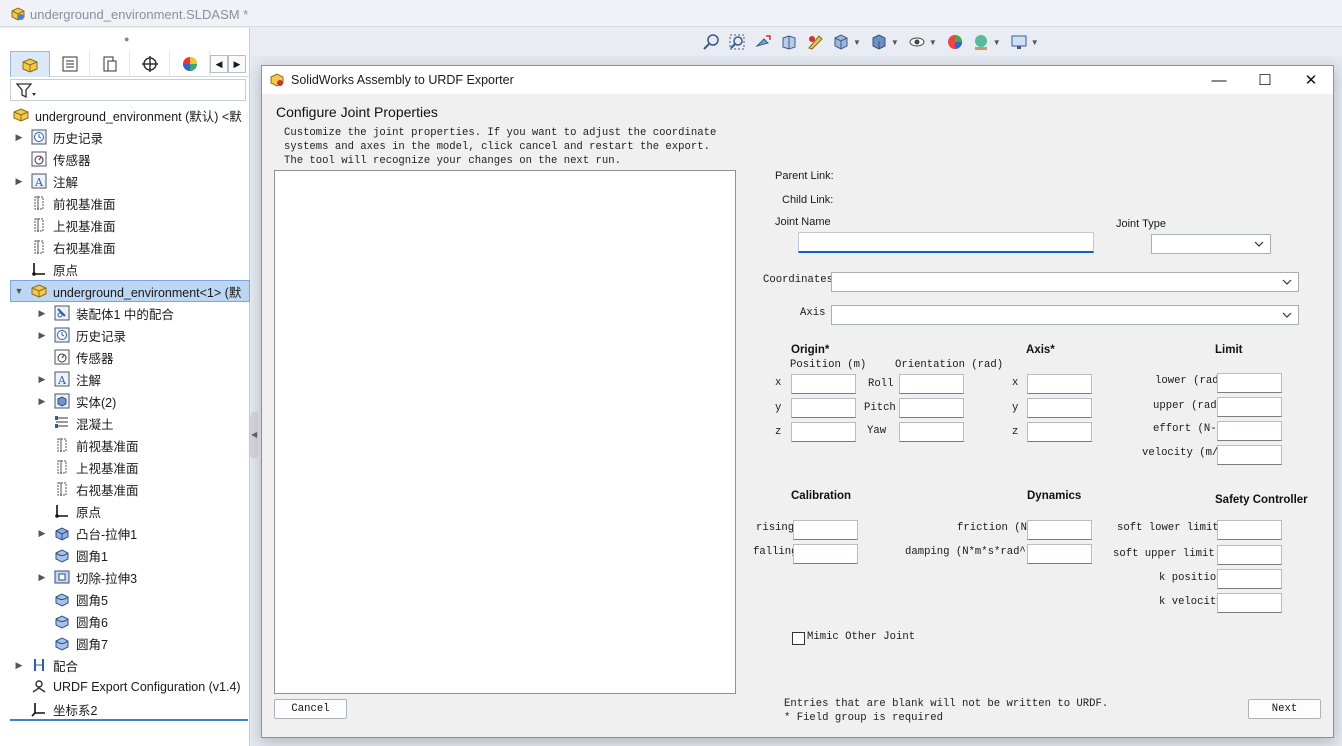  Describe the element at coordinates (789, 42) in the screenshot. I see `section-view-icon` at that location.